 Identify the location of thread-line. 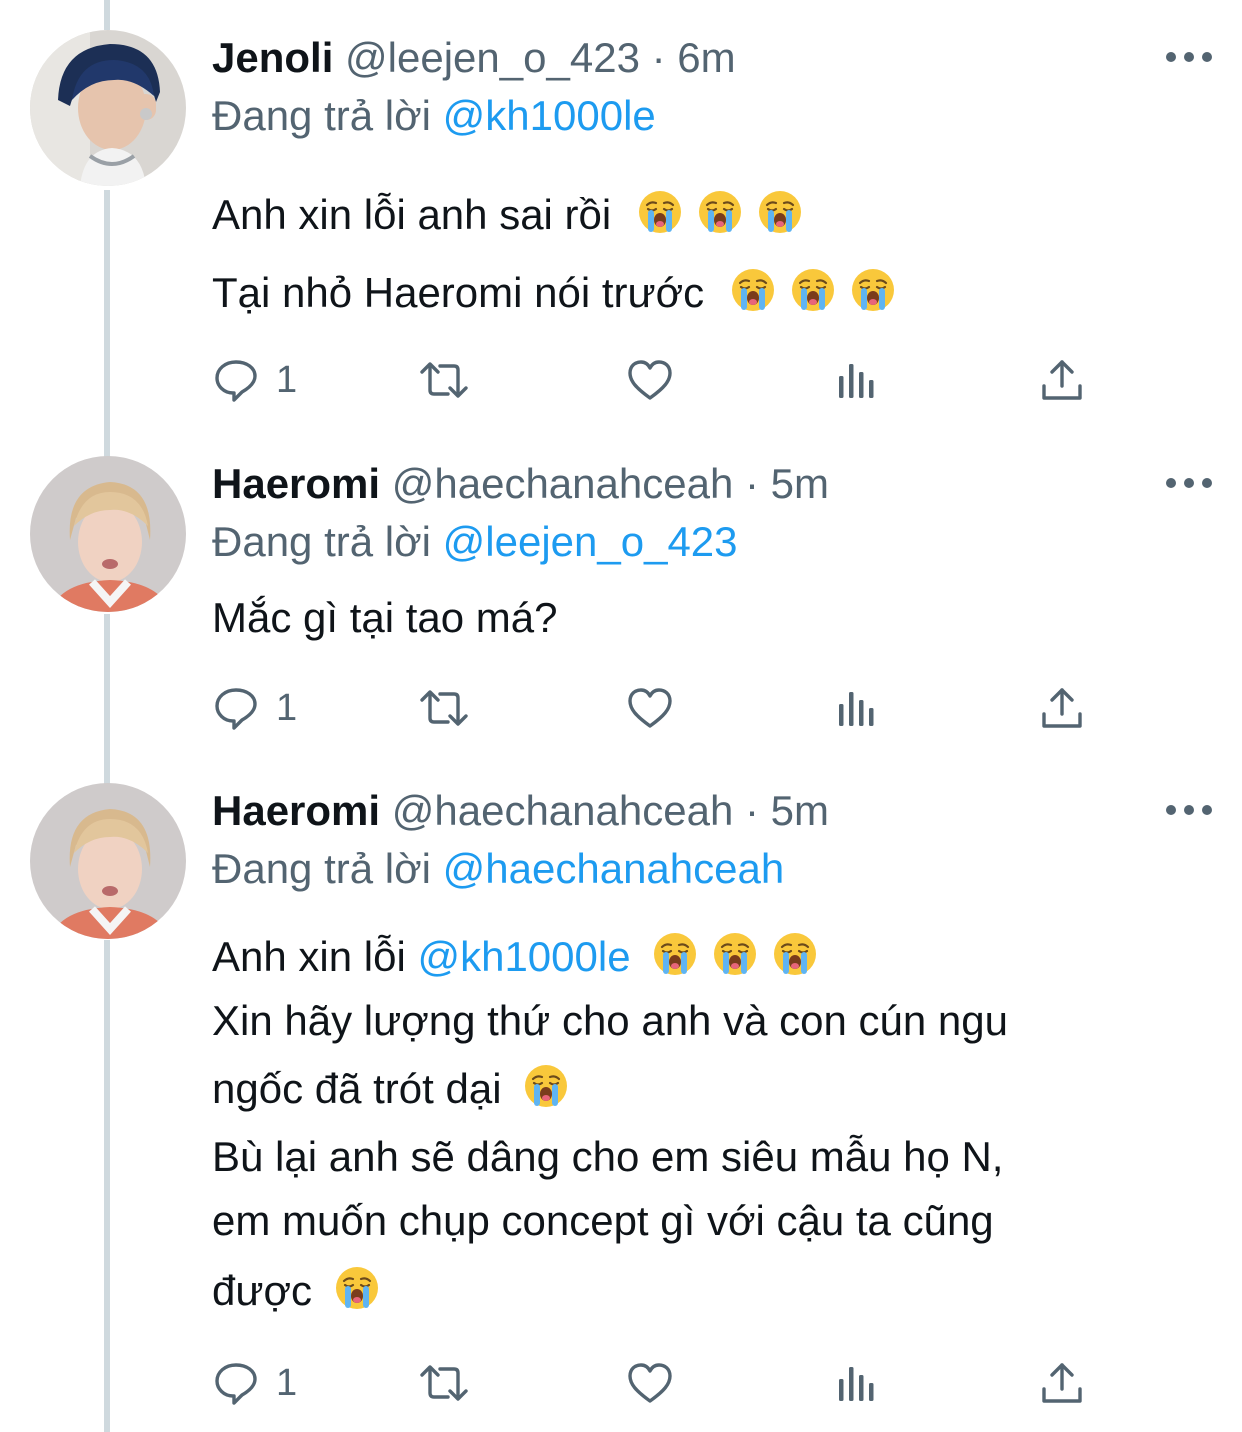
(107, 15).